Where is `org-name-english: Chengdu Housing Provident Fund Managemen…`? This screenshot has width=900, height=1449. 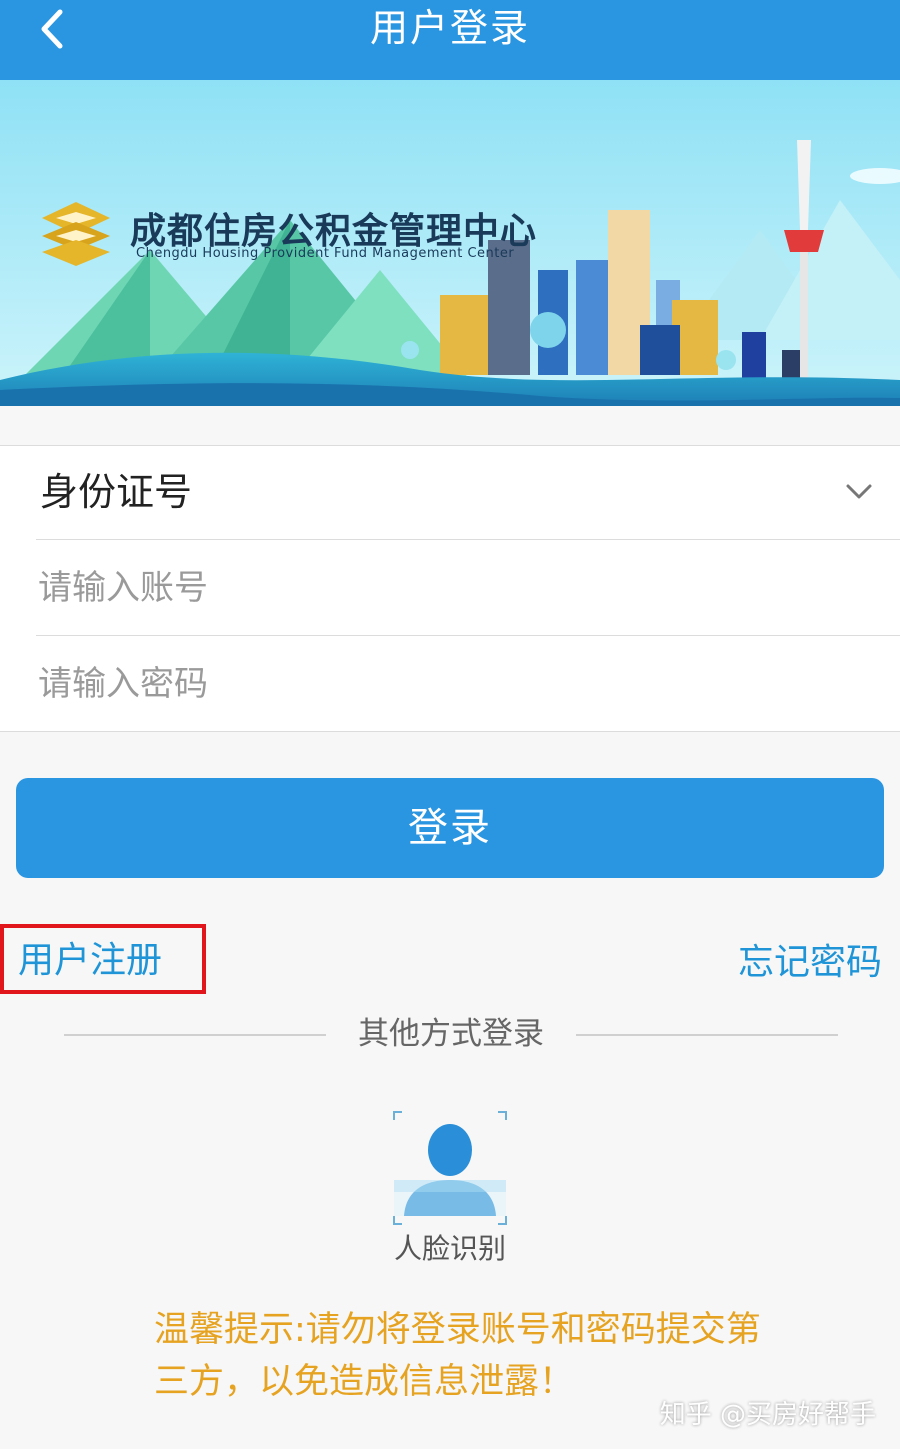
org-name-english: Chengdu Housing Provident Fund Managemen… is located at coordinates (325, 253).